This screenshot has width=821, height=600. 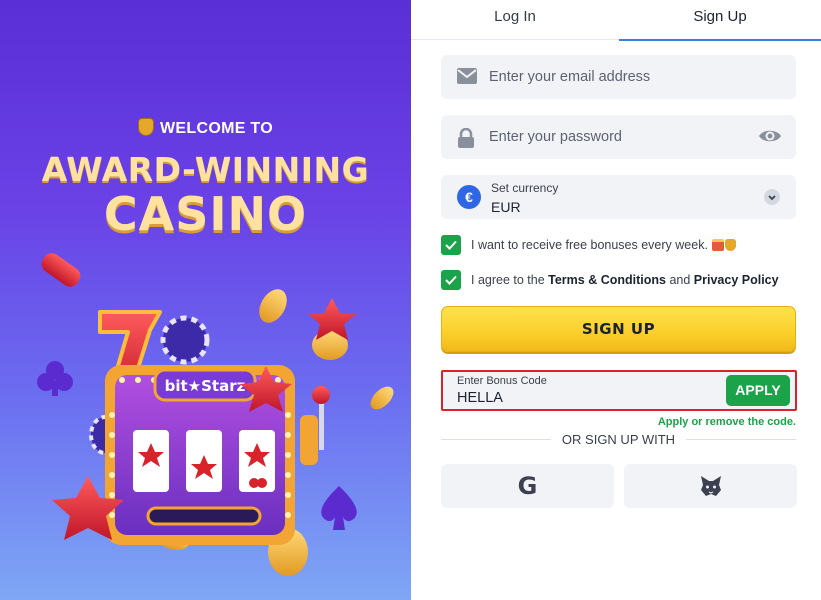 What do you see at coordinates (726, 422) in the screenshot?
I see `apply-hint: Apply or remove the code.` at bounding box center [726, 422].